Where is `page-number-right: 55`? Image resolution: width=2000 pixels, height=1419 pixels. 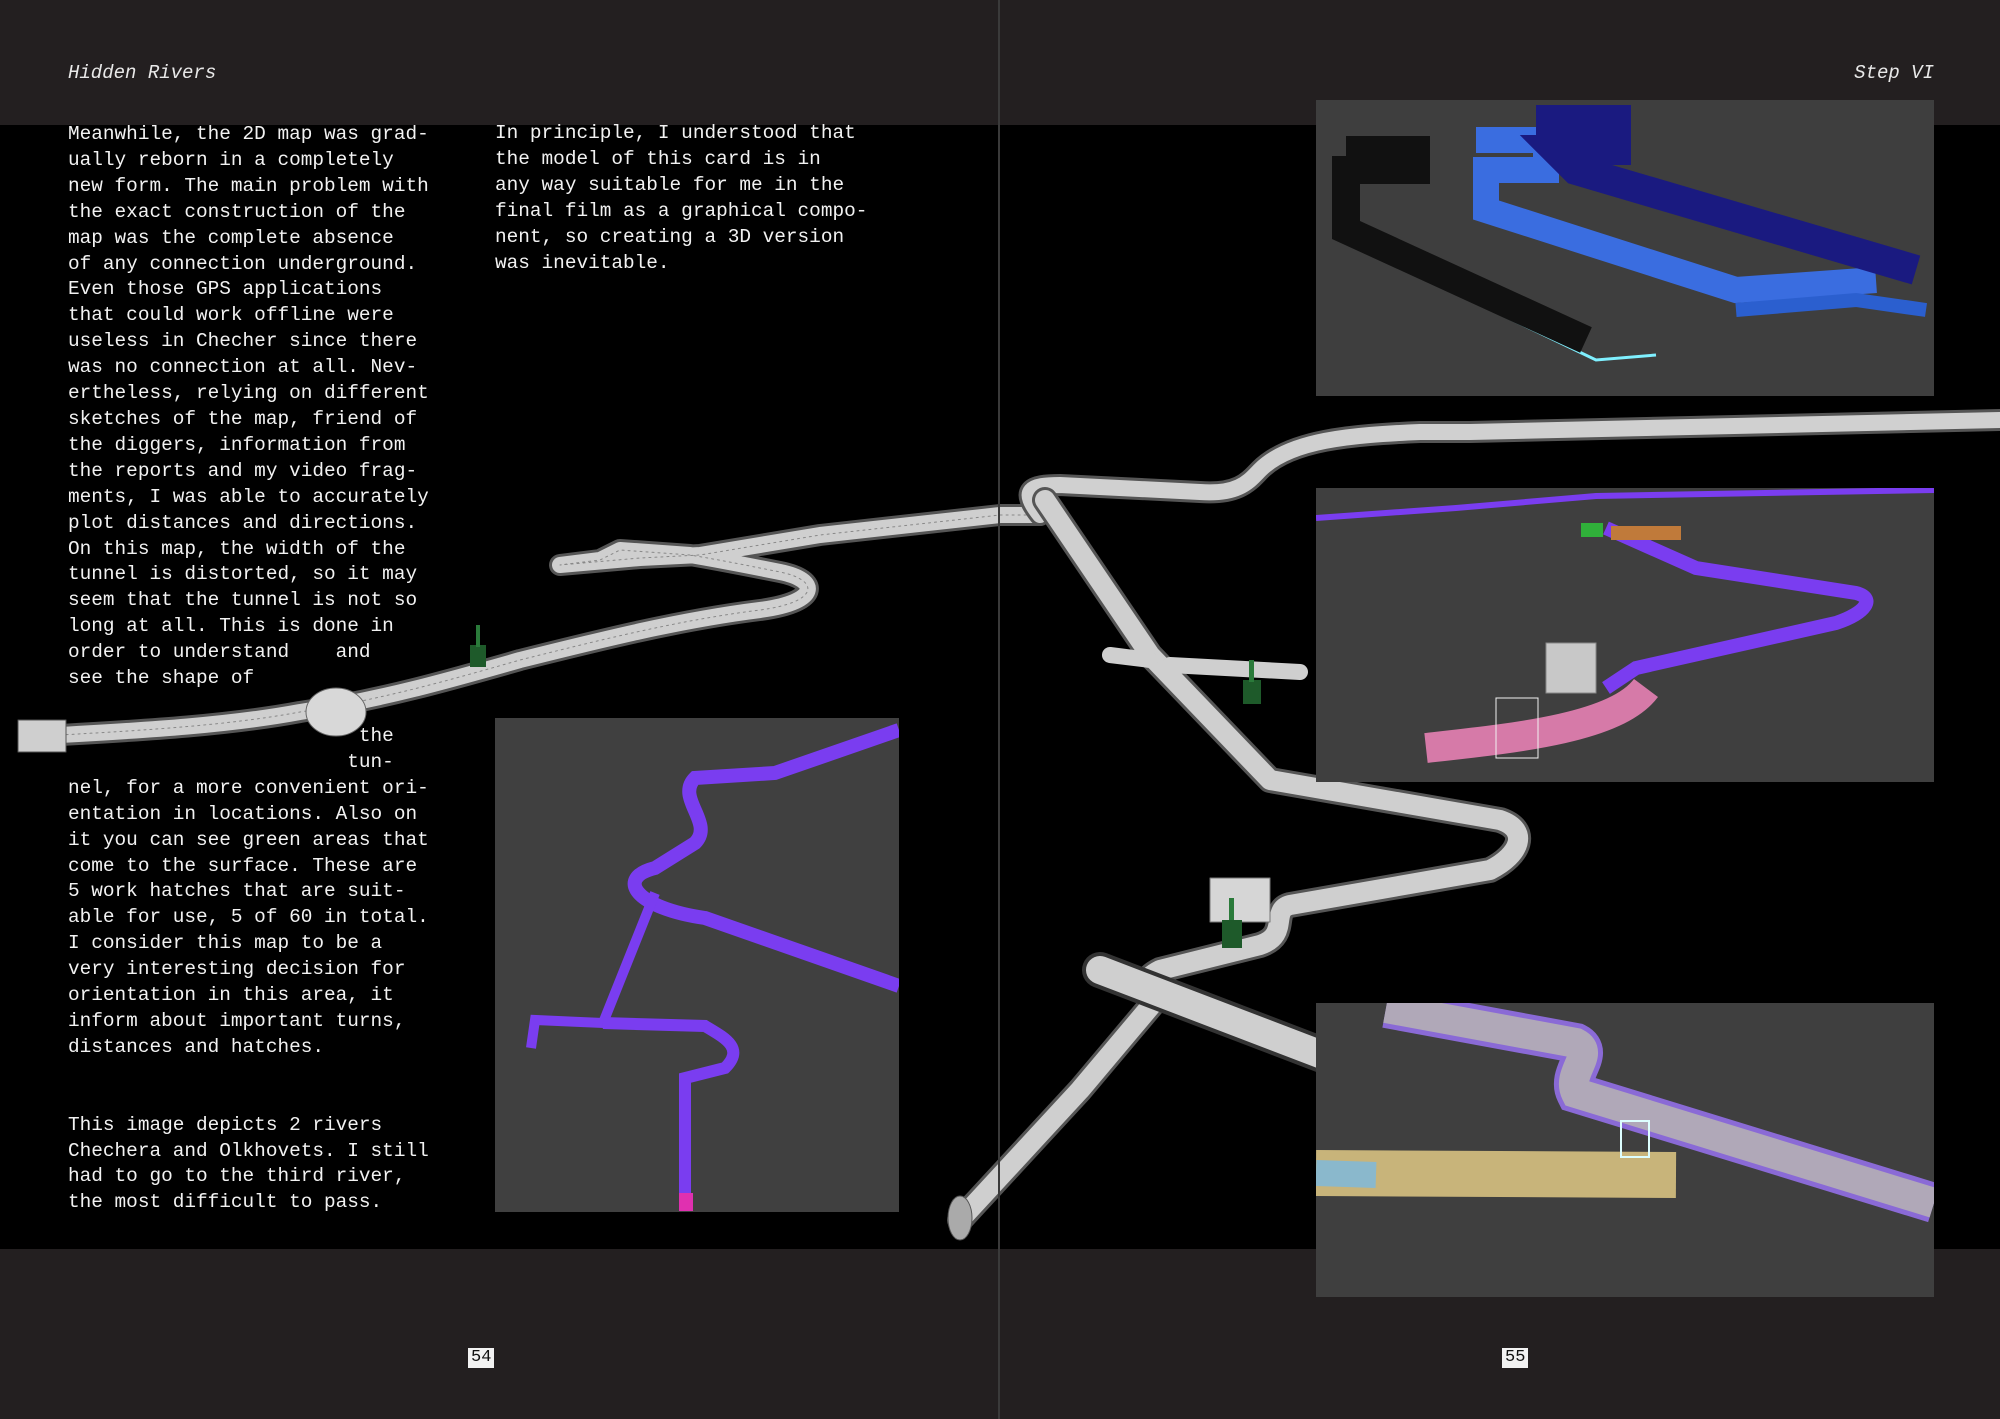 page-number-right: 55 is located at coordinates (1515, 1358).